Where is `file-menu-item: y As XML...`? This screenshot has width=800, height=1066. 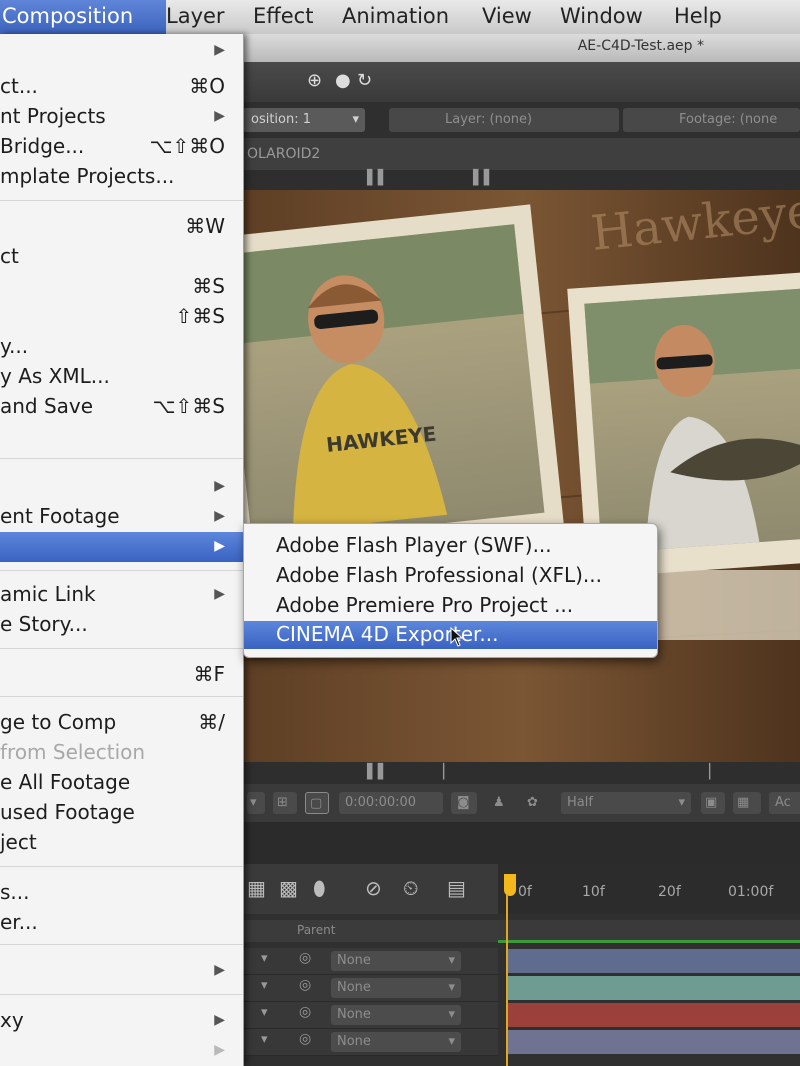
file-menu-item: y As XML... is located at coordinates (121, 377).